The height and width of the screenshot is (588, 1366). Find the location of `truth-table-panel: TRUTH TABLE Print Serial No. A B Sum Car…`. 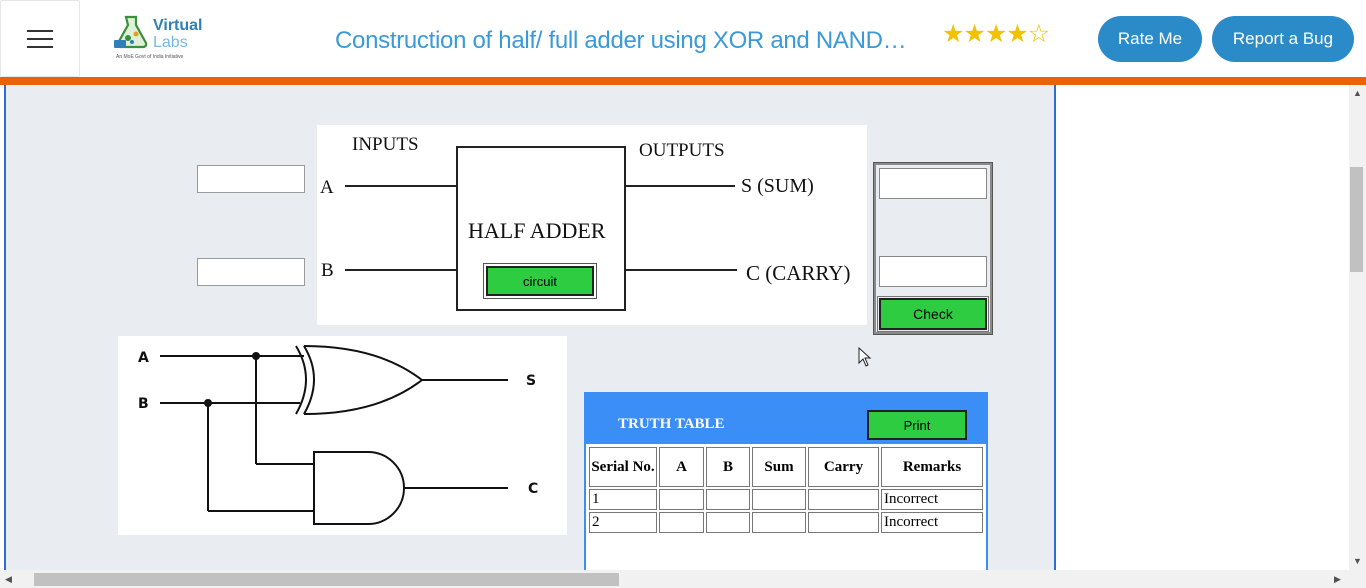

truth-table-panel: TRUTH TABLE Print Serial No. A B Sum Car… is located at coordinates (786, 481).